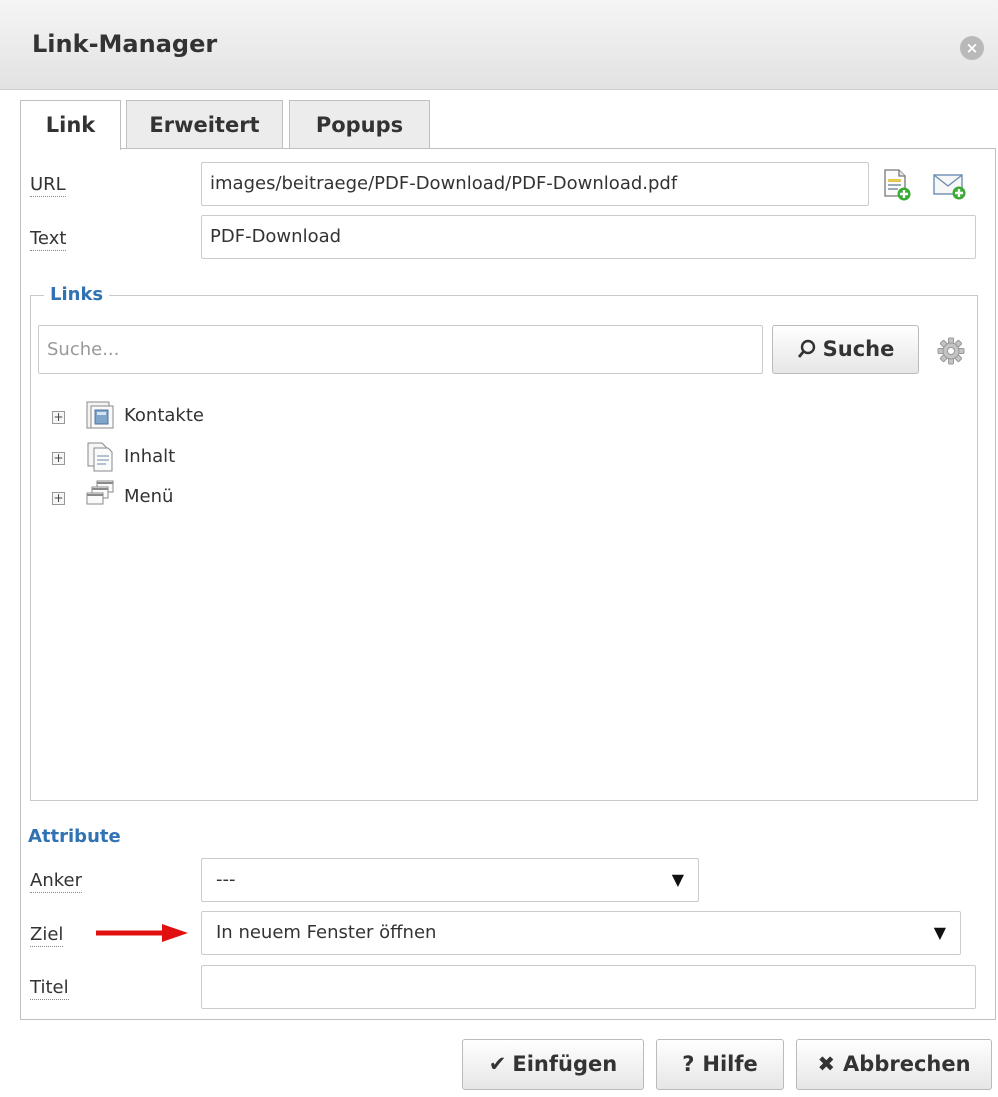 The image size is (998, 1097). I want to click on dialog-title: Link-Manager, so click(125, 44).